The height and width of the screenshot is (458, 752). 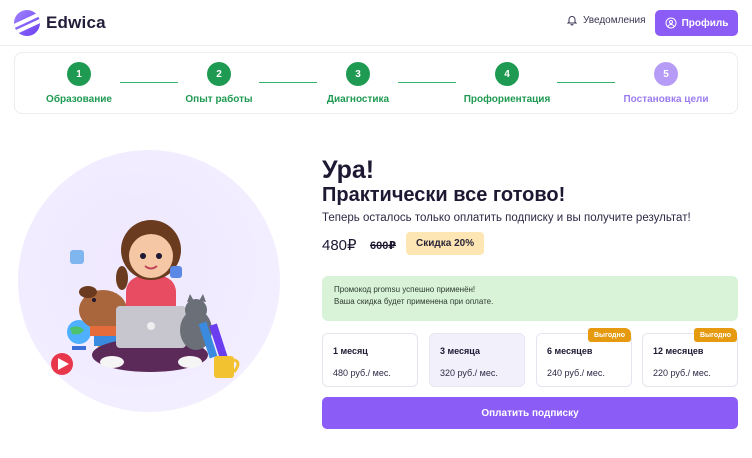 I want to click on logo: Edwica, so click(x=60, y=23).